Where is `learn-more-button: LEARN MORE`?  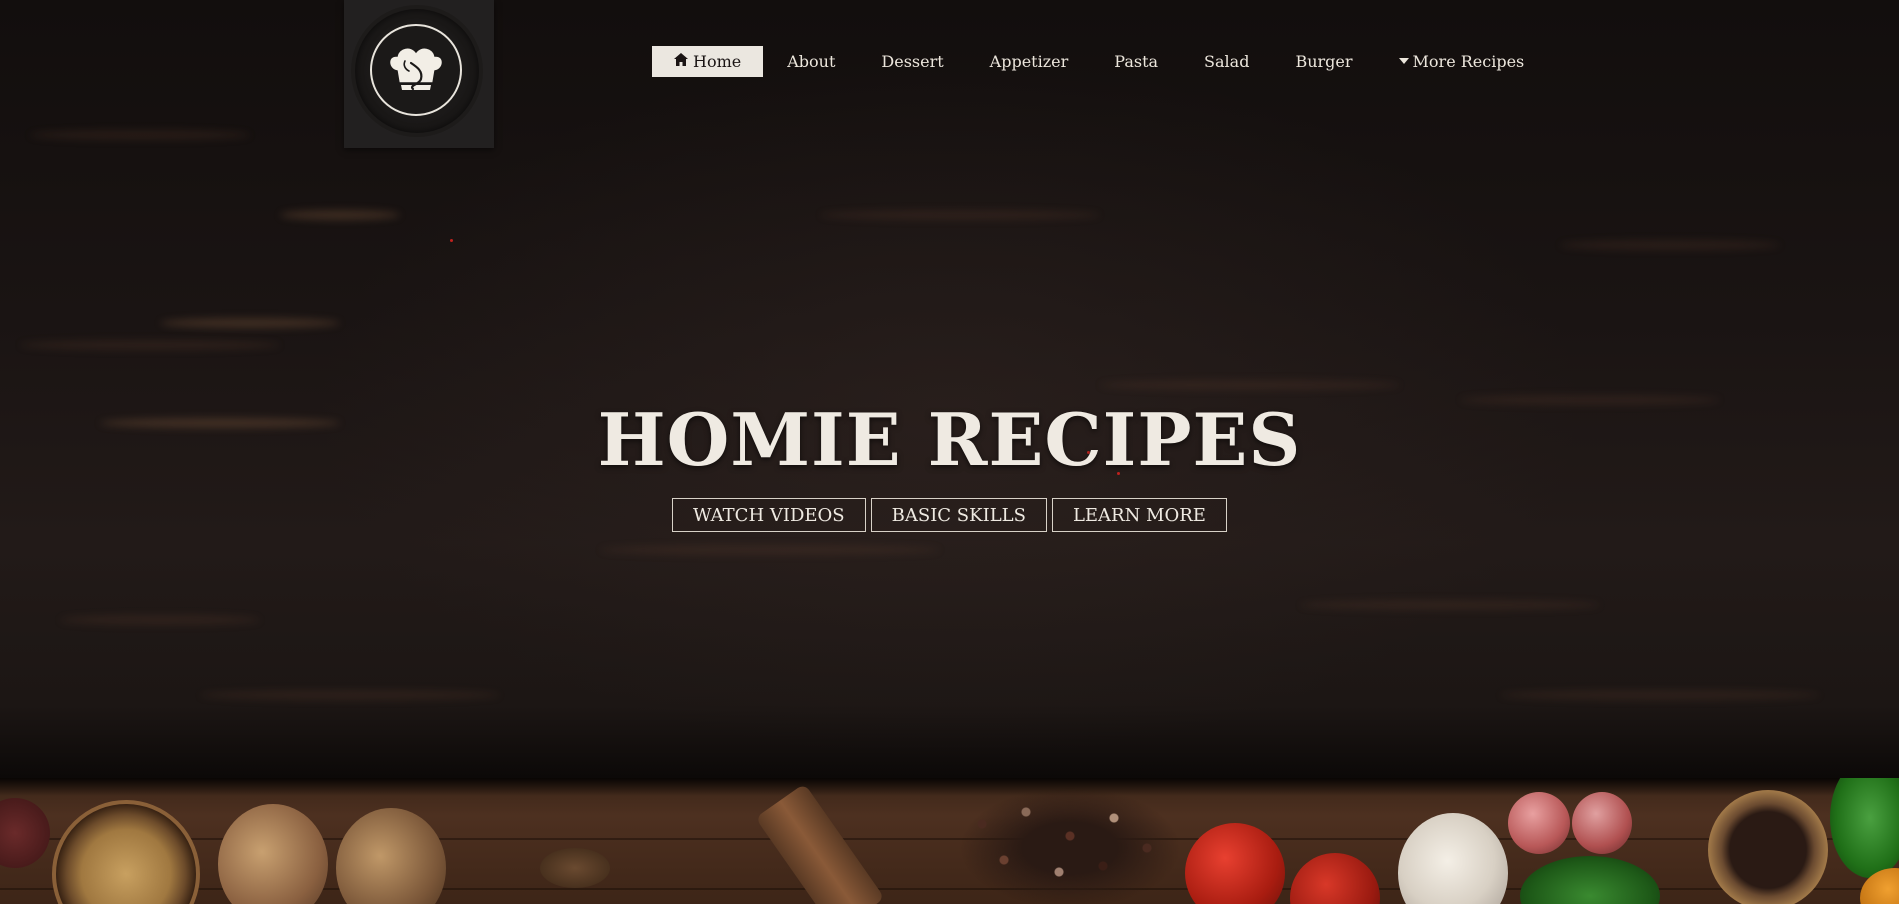
learn-more-button: LEARN MORE is located at coordinates (1139, 515).